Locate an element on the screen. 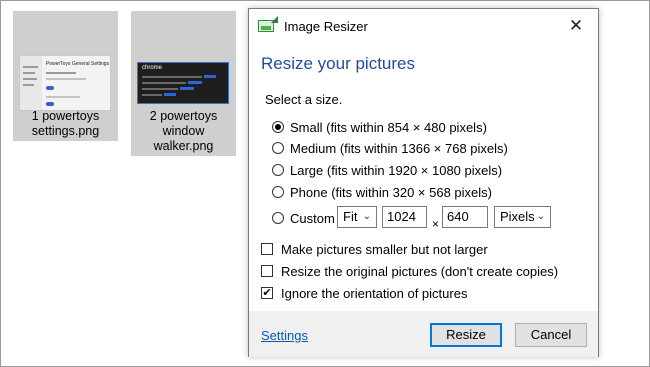 This screenshot has width=650, height=367. resize-mode-value: Fit is located at coordinates (350, 216).